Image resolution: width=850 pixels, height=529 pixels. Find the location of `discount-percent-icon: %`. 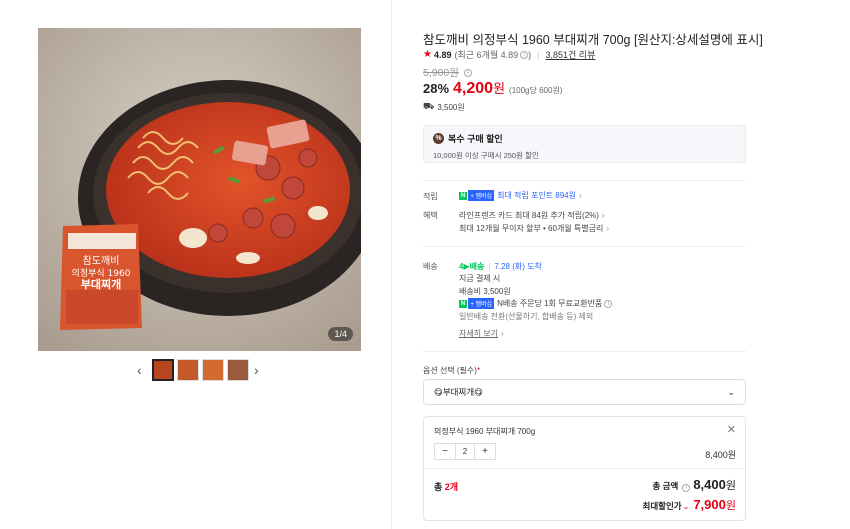

discount-percent-icon: % is located at coordinates (438, 138).